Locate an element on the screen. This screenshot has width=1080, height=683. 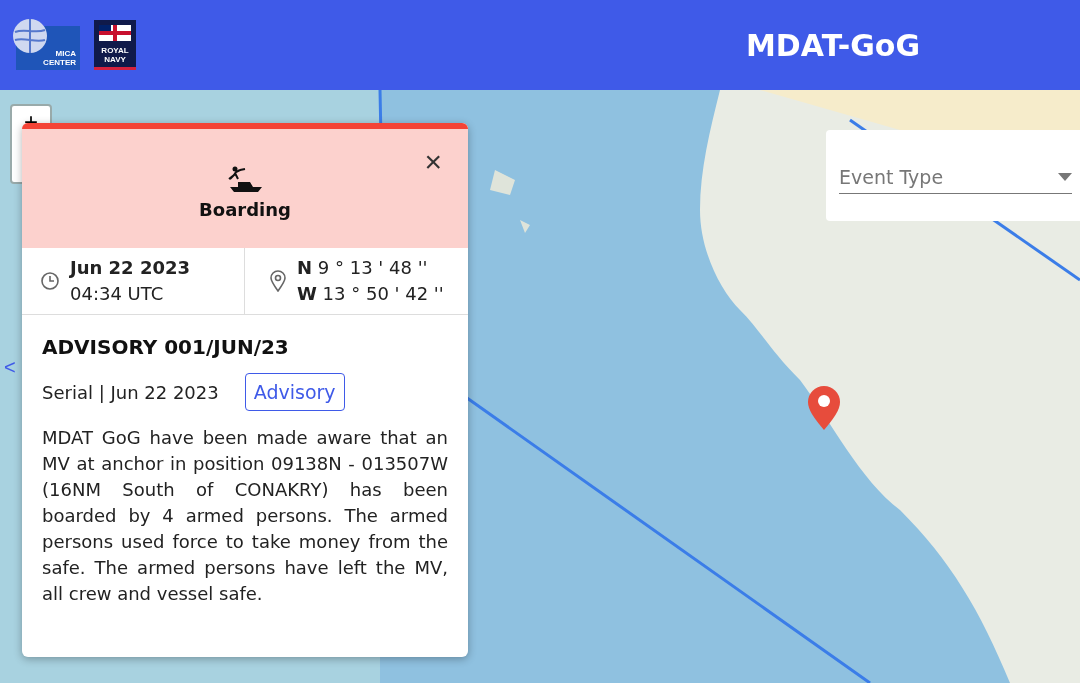
advisory-title: ADVISORY 001/JUN/23 is located at coordinates (166, 347).